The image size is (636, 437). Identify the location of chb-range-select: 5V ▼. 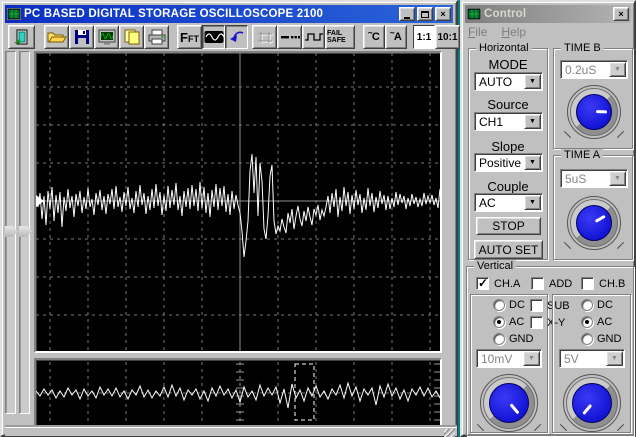
(592, 358).